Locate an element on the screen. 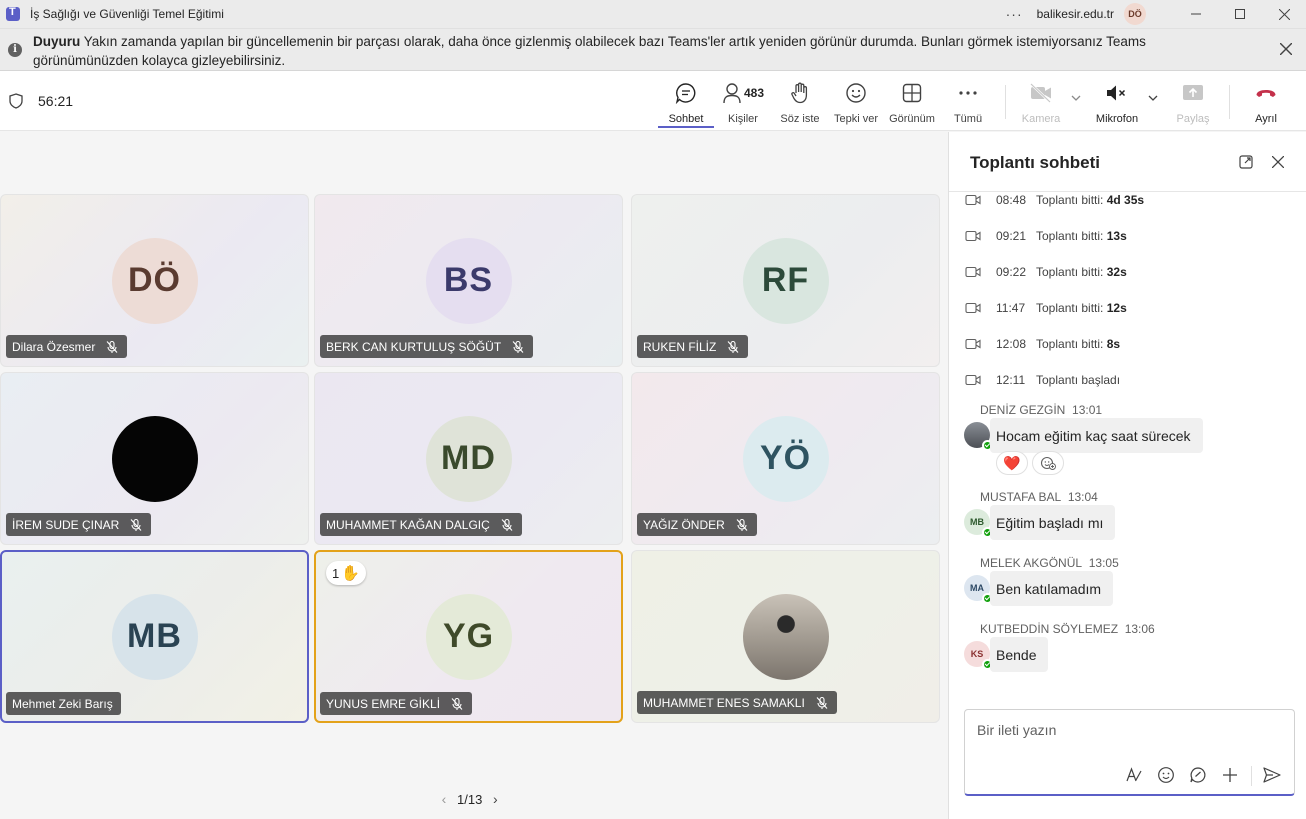 Image resolution: width=1306 pixels, height=819 pixels. grid-view-icon is located at coordinates (912, 93).